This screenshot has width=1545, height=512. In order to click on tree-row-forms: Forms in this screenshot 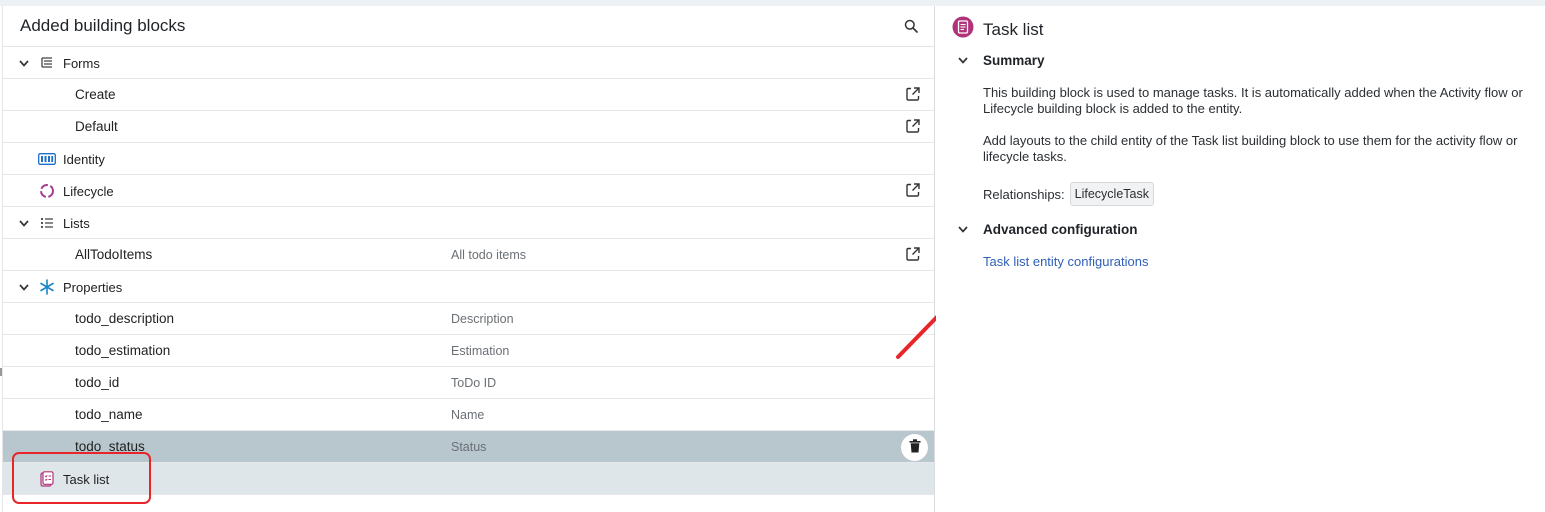, I will do `click(468, 63)`.